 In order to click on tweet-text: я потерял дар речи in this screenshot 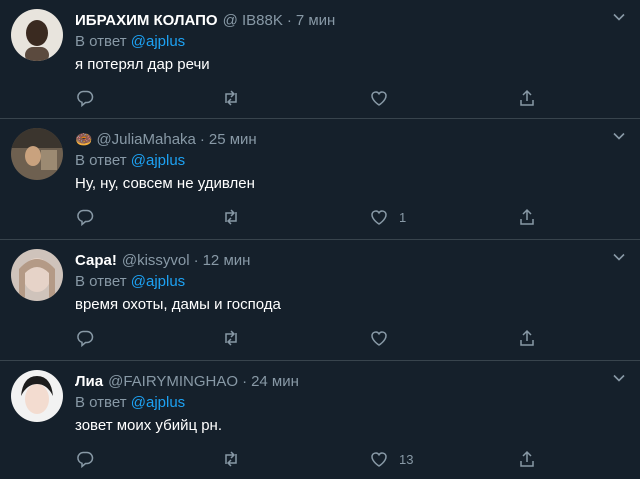, I will do `click(142, 64)`.